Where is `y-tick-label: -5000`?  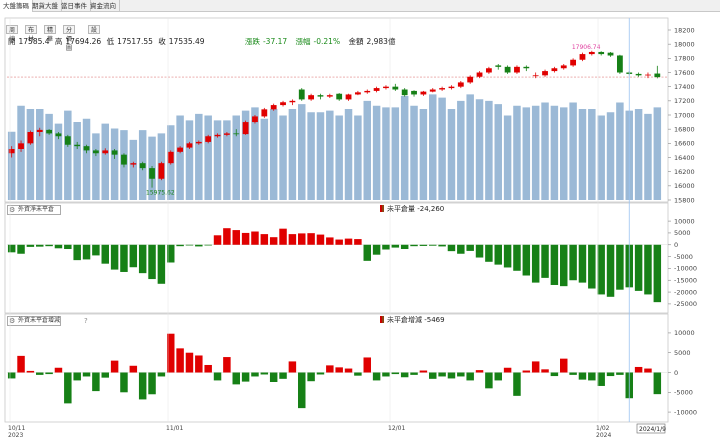
y-tick-label: -5000 is located at coordinates (683, 257).